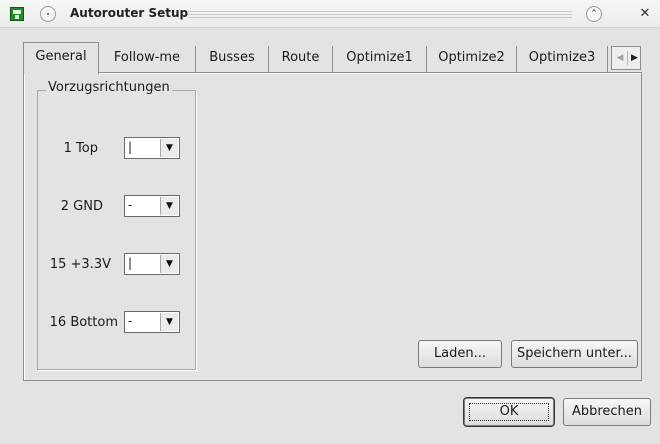 The height and width of the screenshot is (444, 660). What do you see at coordinates (607, 412) in the screenshot?
I see `cancel-button: Abbrechen` at bounding box center [607, 412].